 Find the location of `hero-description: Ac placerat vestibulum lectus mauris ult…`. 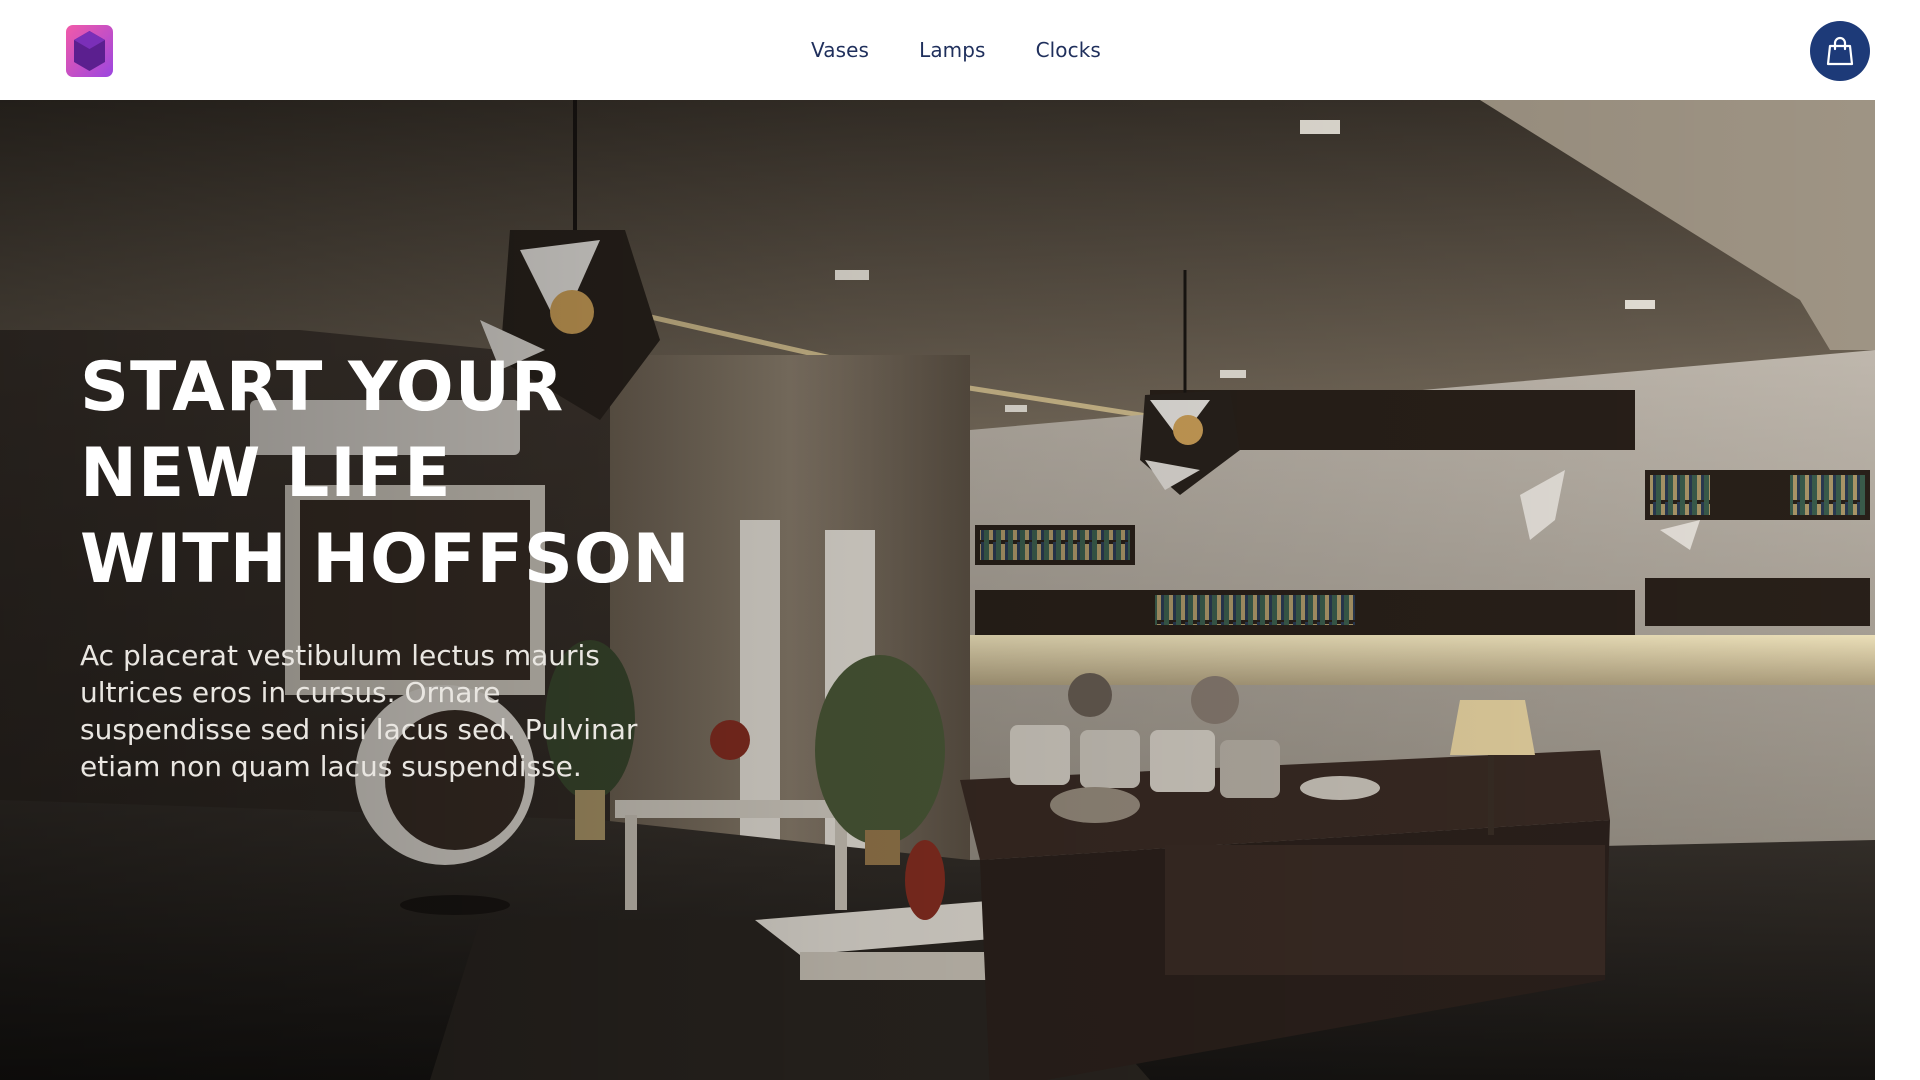

hero-description: Ac placerat vestibulum lectus mauris ult… is located at coordinates (359, 711).